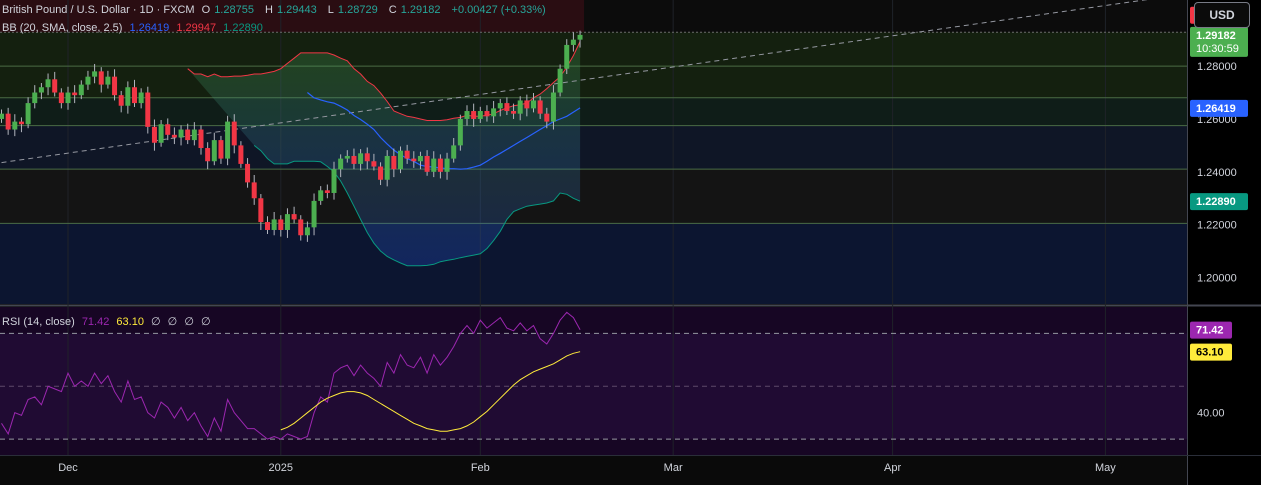 This screenshot has height=485, width=1261. What do you see at coordinates (593, 470) in the screenshot?
I see `time-axis-bg` at bounding box center [593, 470].